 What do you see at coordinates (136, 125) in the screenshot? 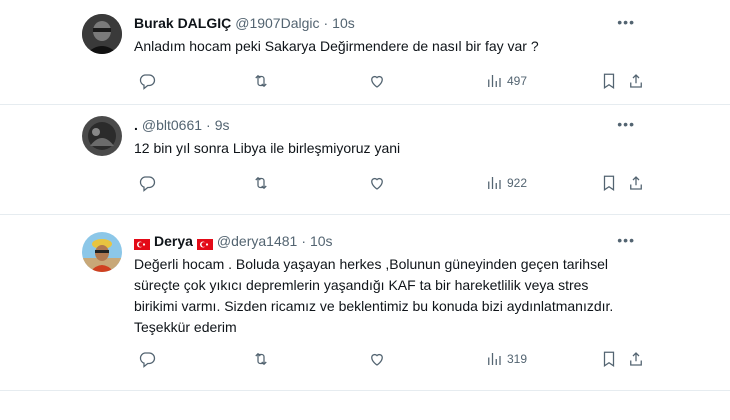
I see `display-name: .` at bounding box center [136, 125].